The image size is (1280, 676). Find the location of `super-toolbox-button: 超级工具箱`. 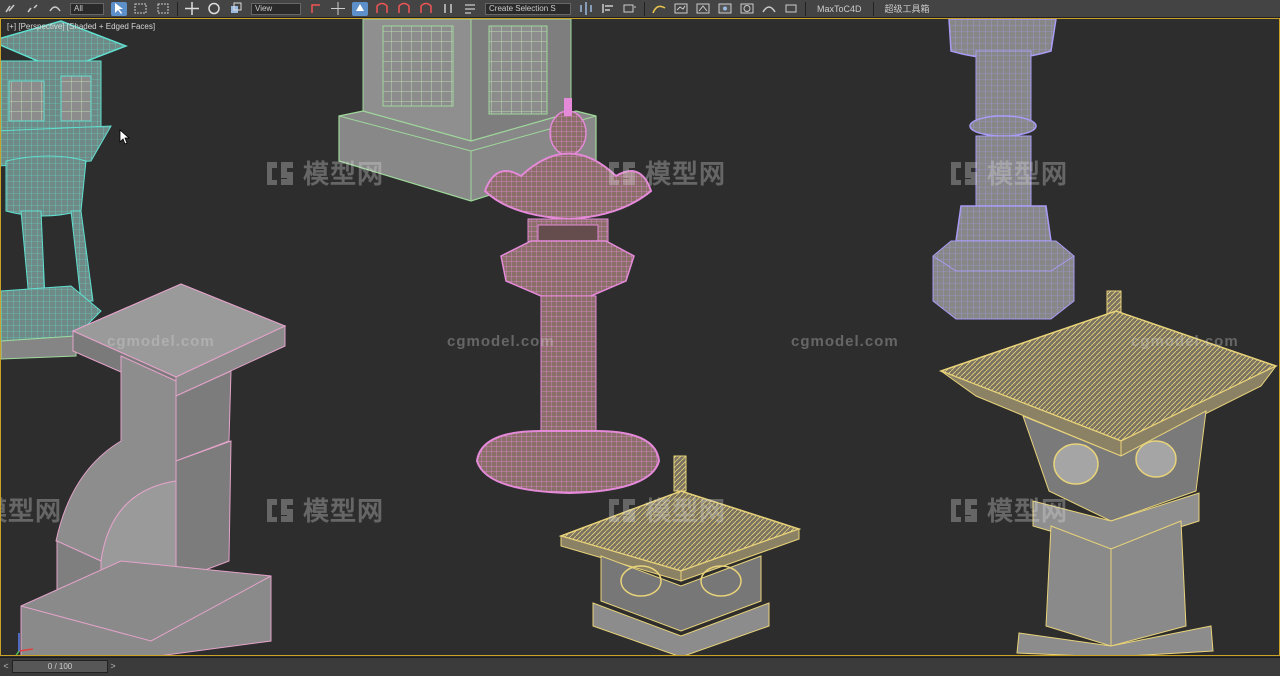

super-toolbox-button: 超级工具箱 is located at coordinates (907, 8).